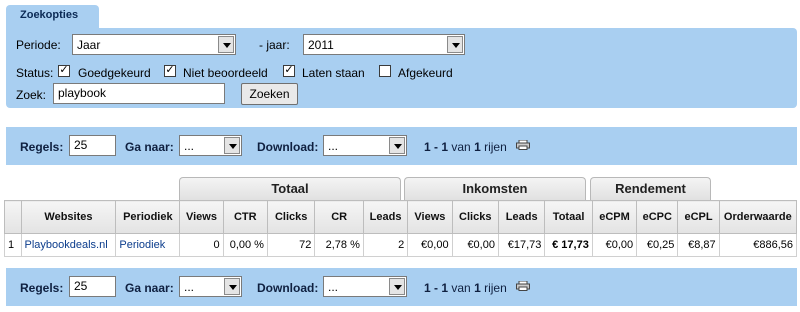 The image size is (800, 312). What do you see at coordinates (425, 73) in the screenshot?
I see `status-label-afgekeurd: Afgekeurd` at bounding box center [425, 73].